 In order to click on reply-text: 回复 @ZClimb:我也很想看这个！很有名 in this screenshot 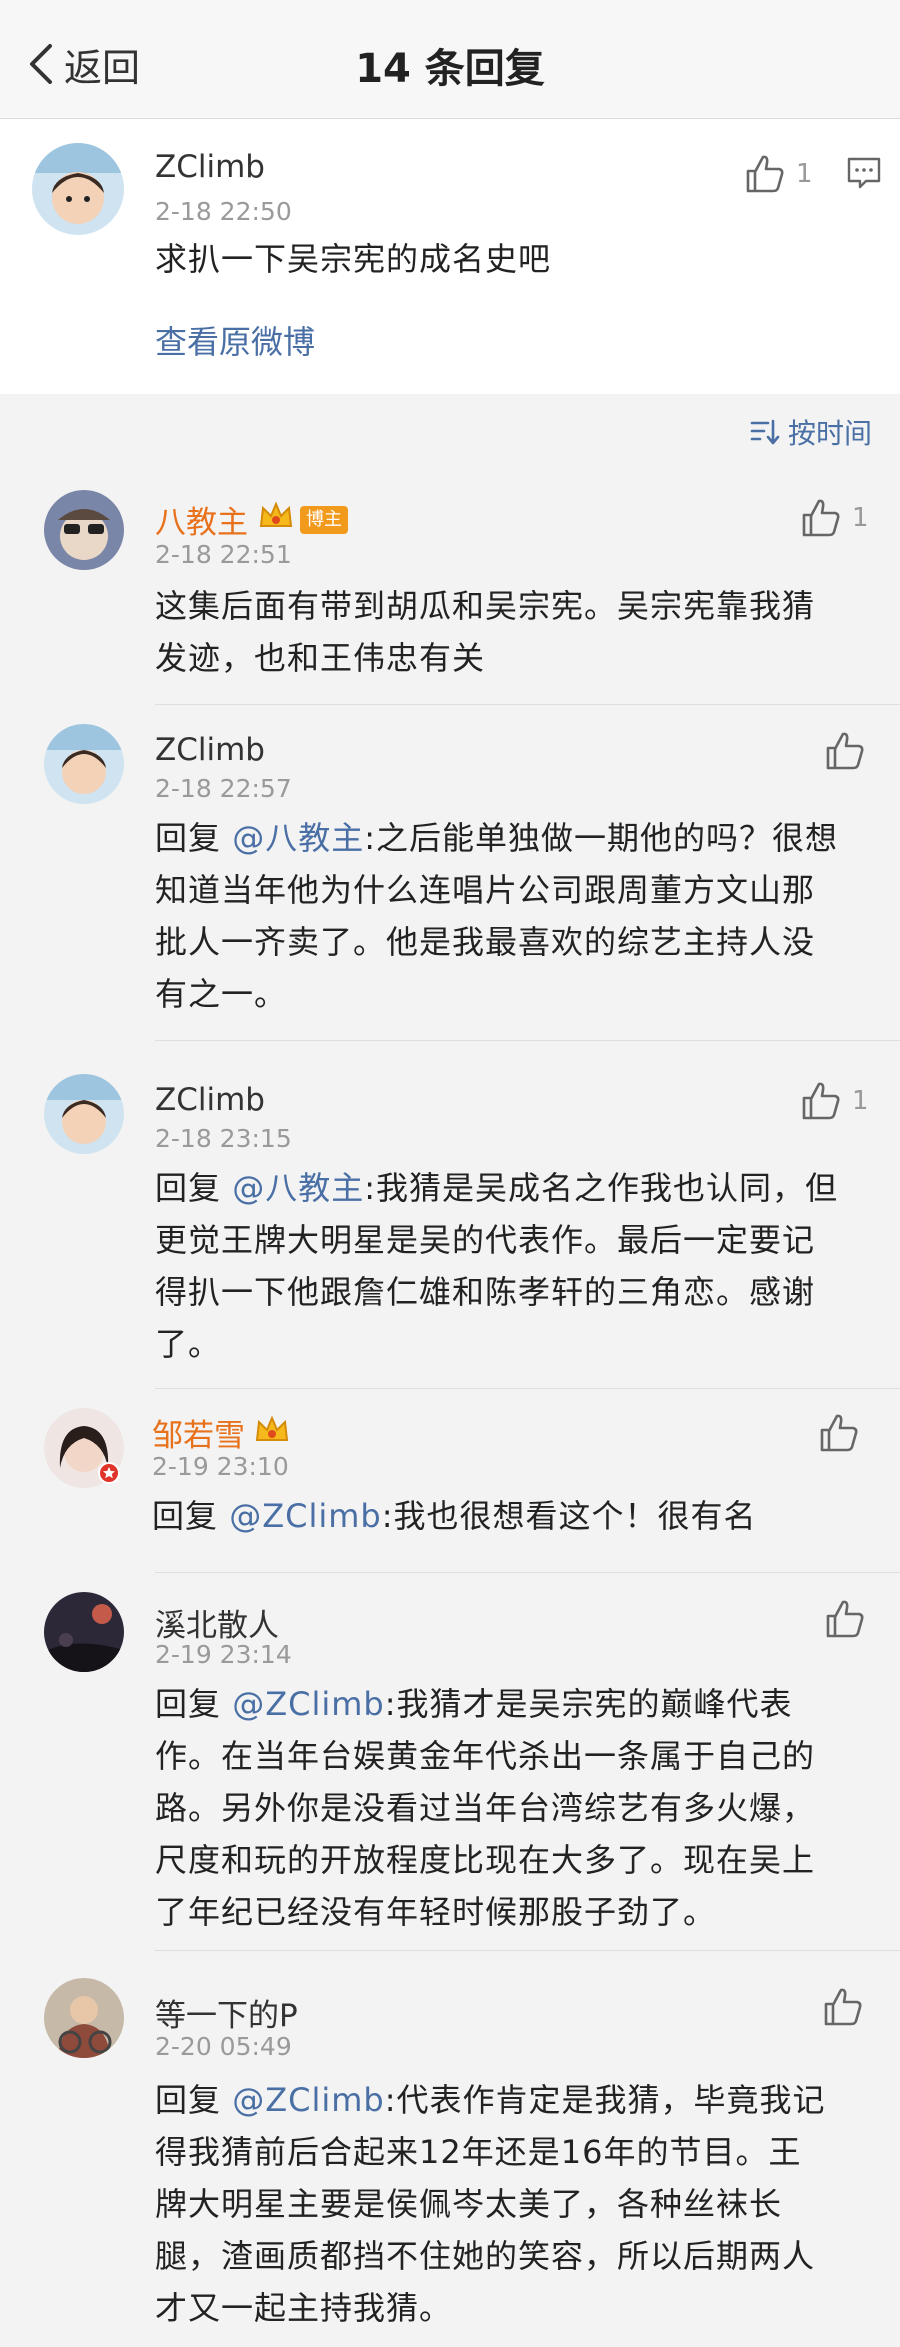, I will do `click(454, 1516)`.